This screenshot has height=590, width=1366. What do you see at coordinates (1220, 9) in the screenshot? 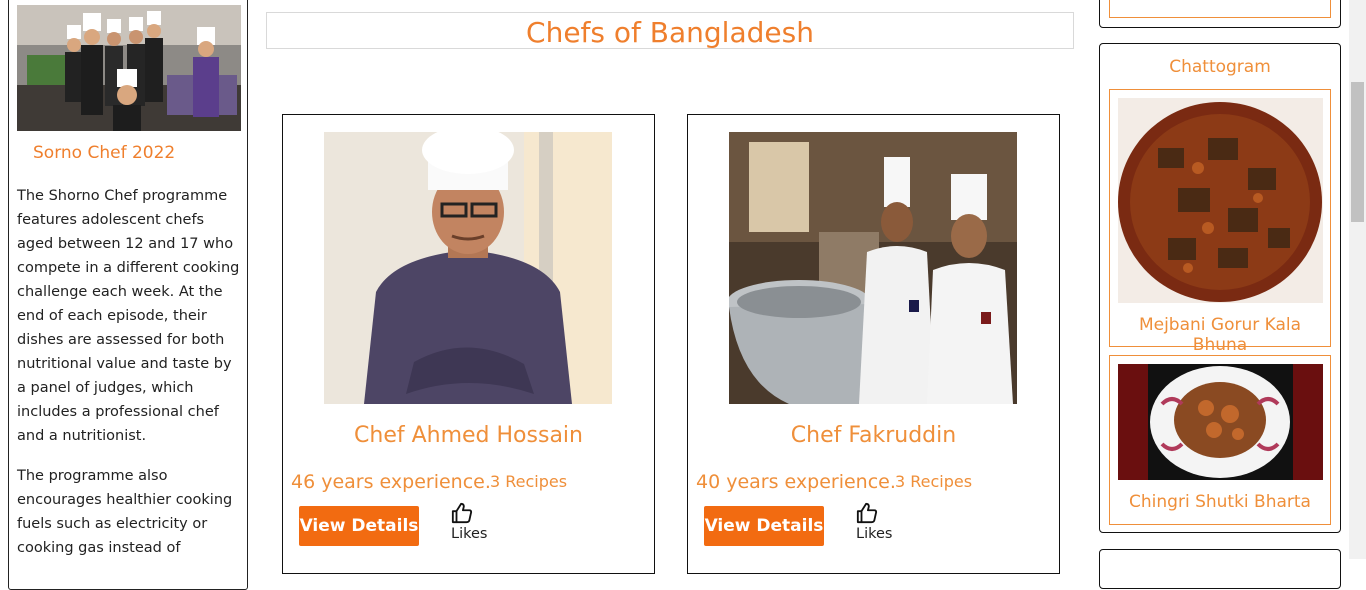
I see `dish-card-previous` at bounding box center [1220, 9].